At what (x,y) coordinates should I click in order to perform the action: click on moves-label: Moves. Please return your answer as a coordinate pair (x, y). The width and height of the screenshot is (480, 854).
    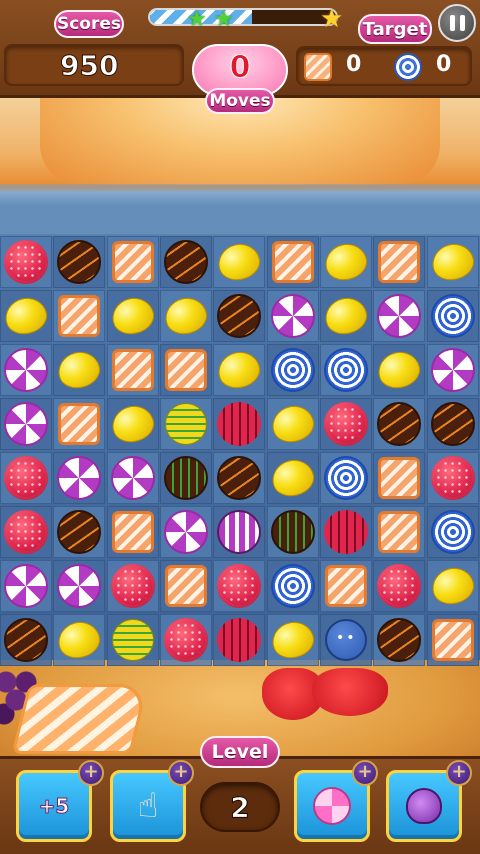
    Looking at the image, I should click on (240, 101).